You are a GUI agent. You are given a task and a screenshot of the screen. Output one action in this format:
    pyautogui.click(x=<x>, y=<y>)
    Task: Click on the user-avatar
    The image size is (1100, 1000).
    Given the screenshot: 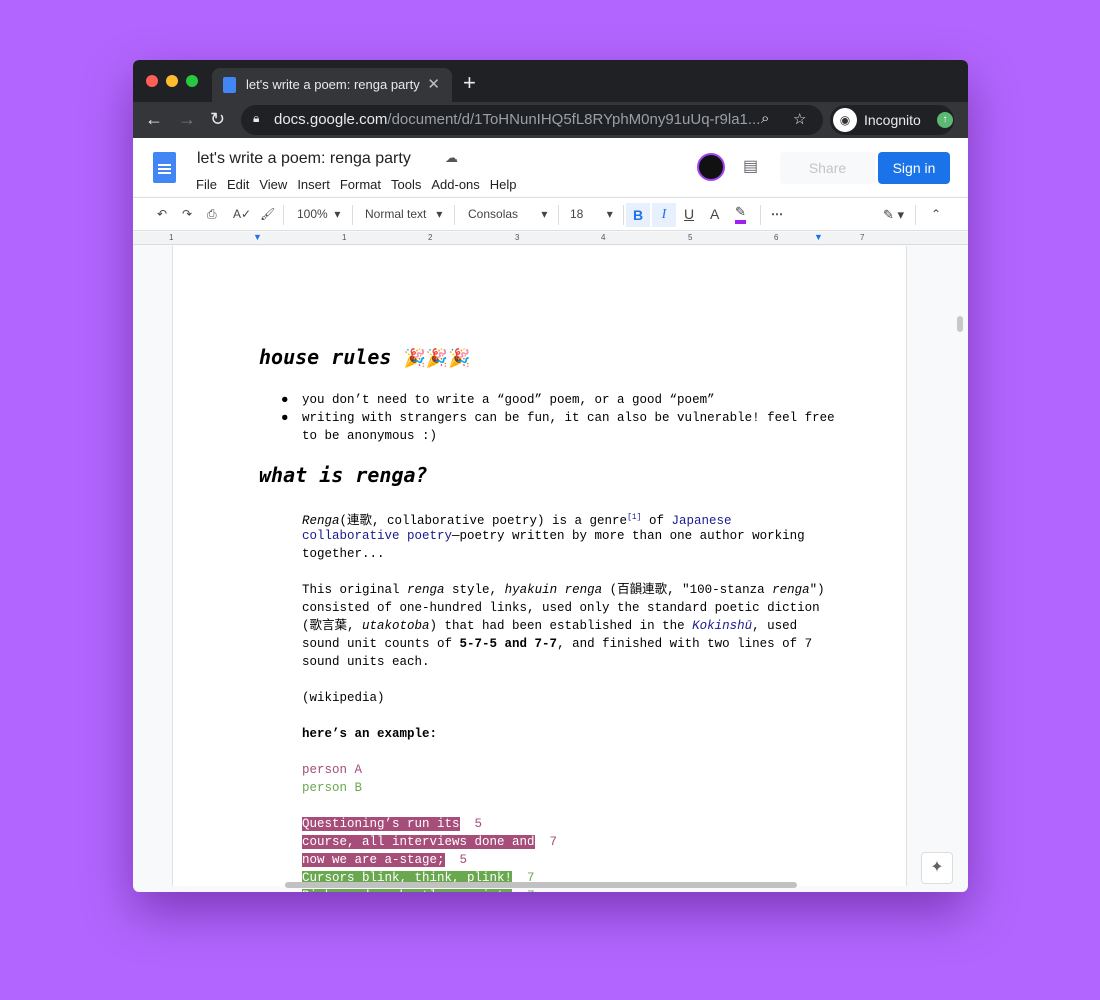 What is the action you would take?
    pyautogui.click(x=711, y=167)
    